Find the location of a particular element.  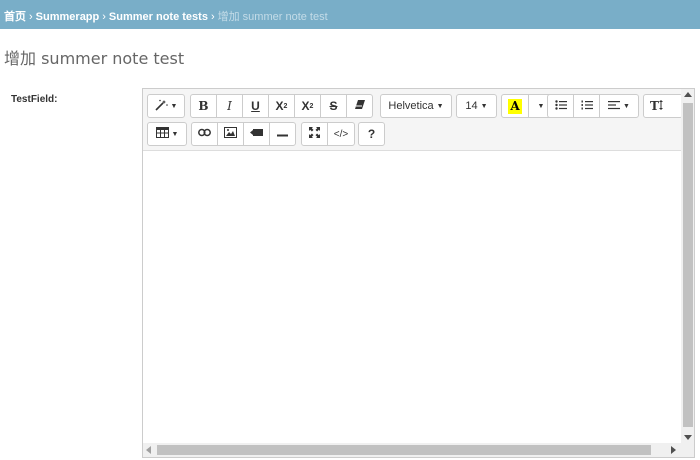

video-icon is located at coordinates (256, 134).